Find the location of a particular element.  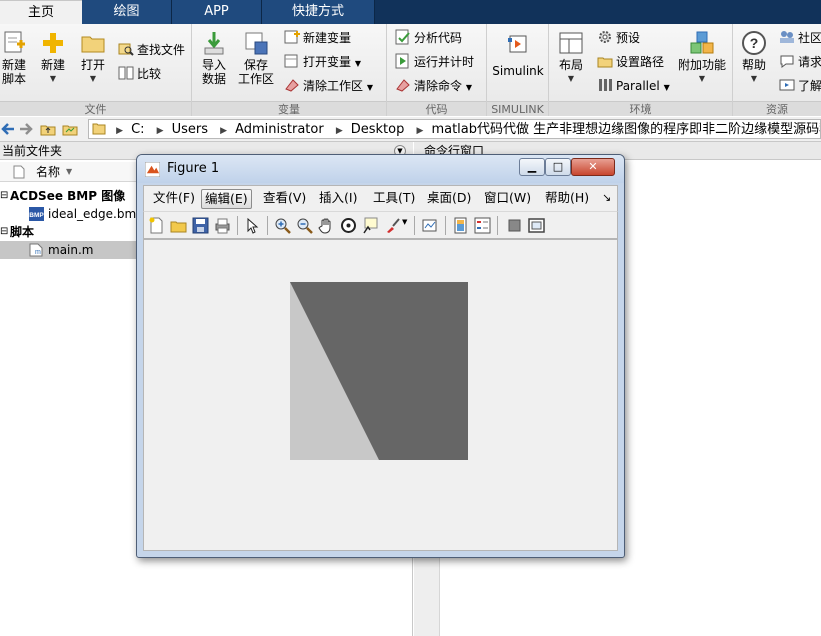

help-label: 帮助 is located at coordinates (753, 65).